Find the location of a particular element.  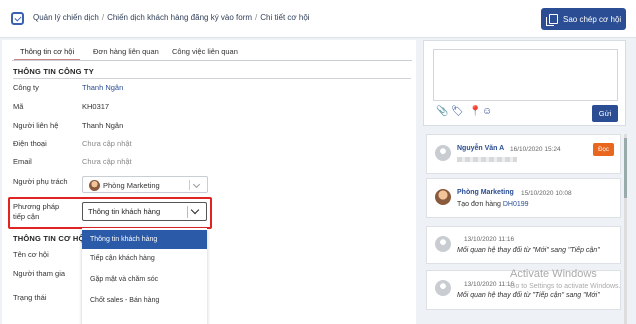

checkbox-square-icon is located at coordinates (17, 18).